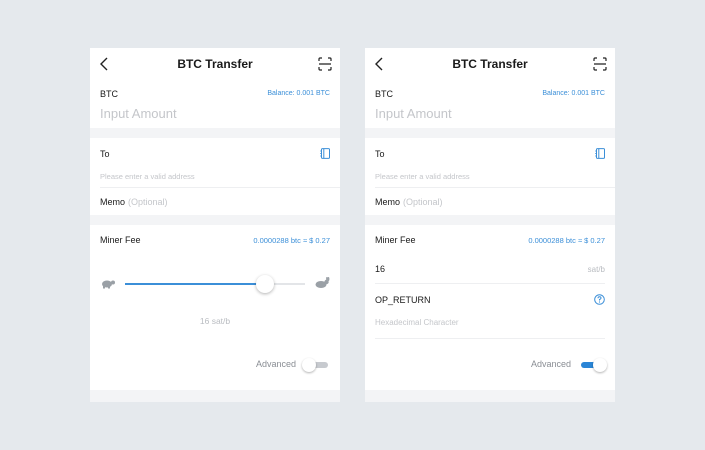  What do you see at coordinates (322, 282) in the screenshot?
I see `rabbit-icon` at bounding box center [322, 282].